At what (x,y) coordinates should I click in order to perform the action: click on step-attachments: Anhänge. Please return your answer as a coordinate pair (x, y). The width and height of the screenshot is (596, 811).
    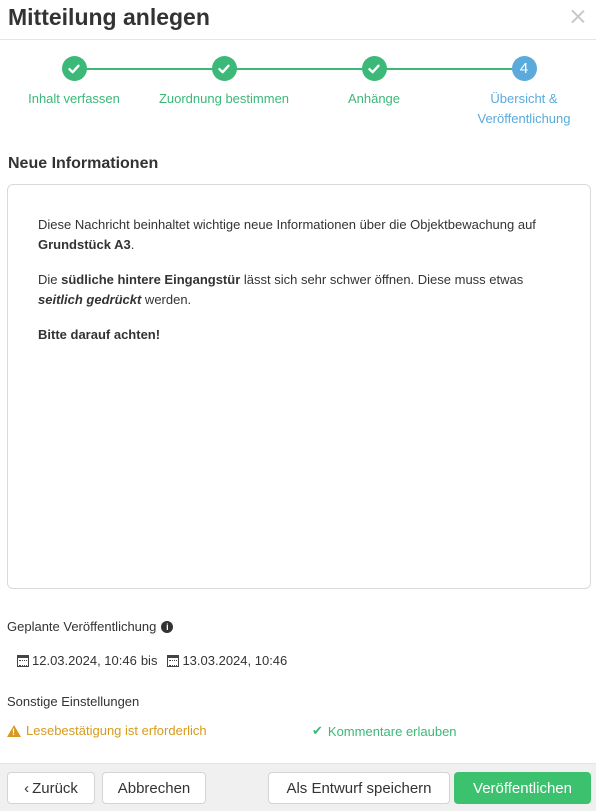
    Looking at the image, I should click on (374, 82).